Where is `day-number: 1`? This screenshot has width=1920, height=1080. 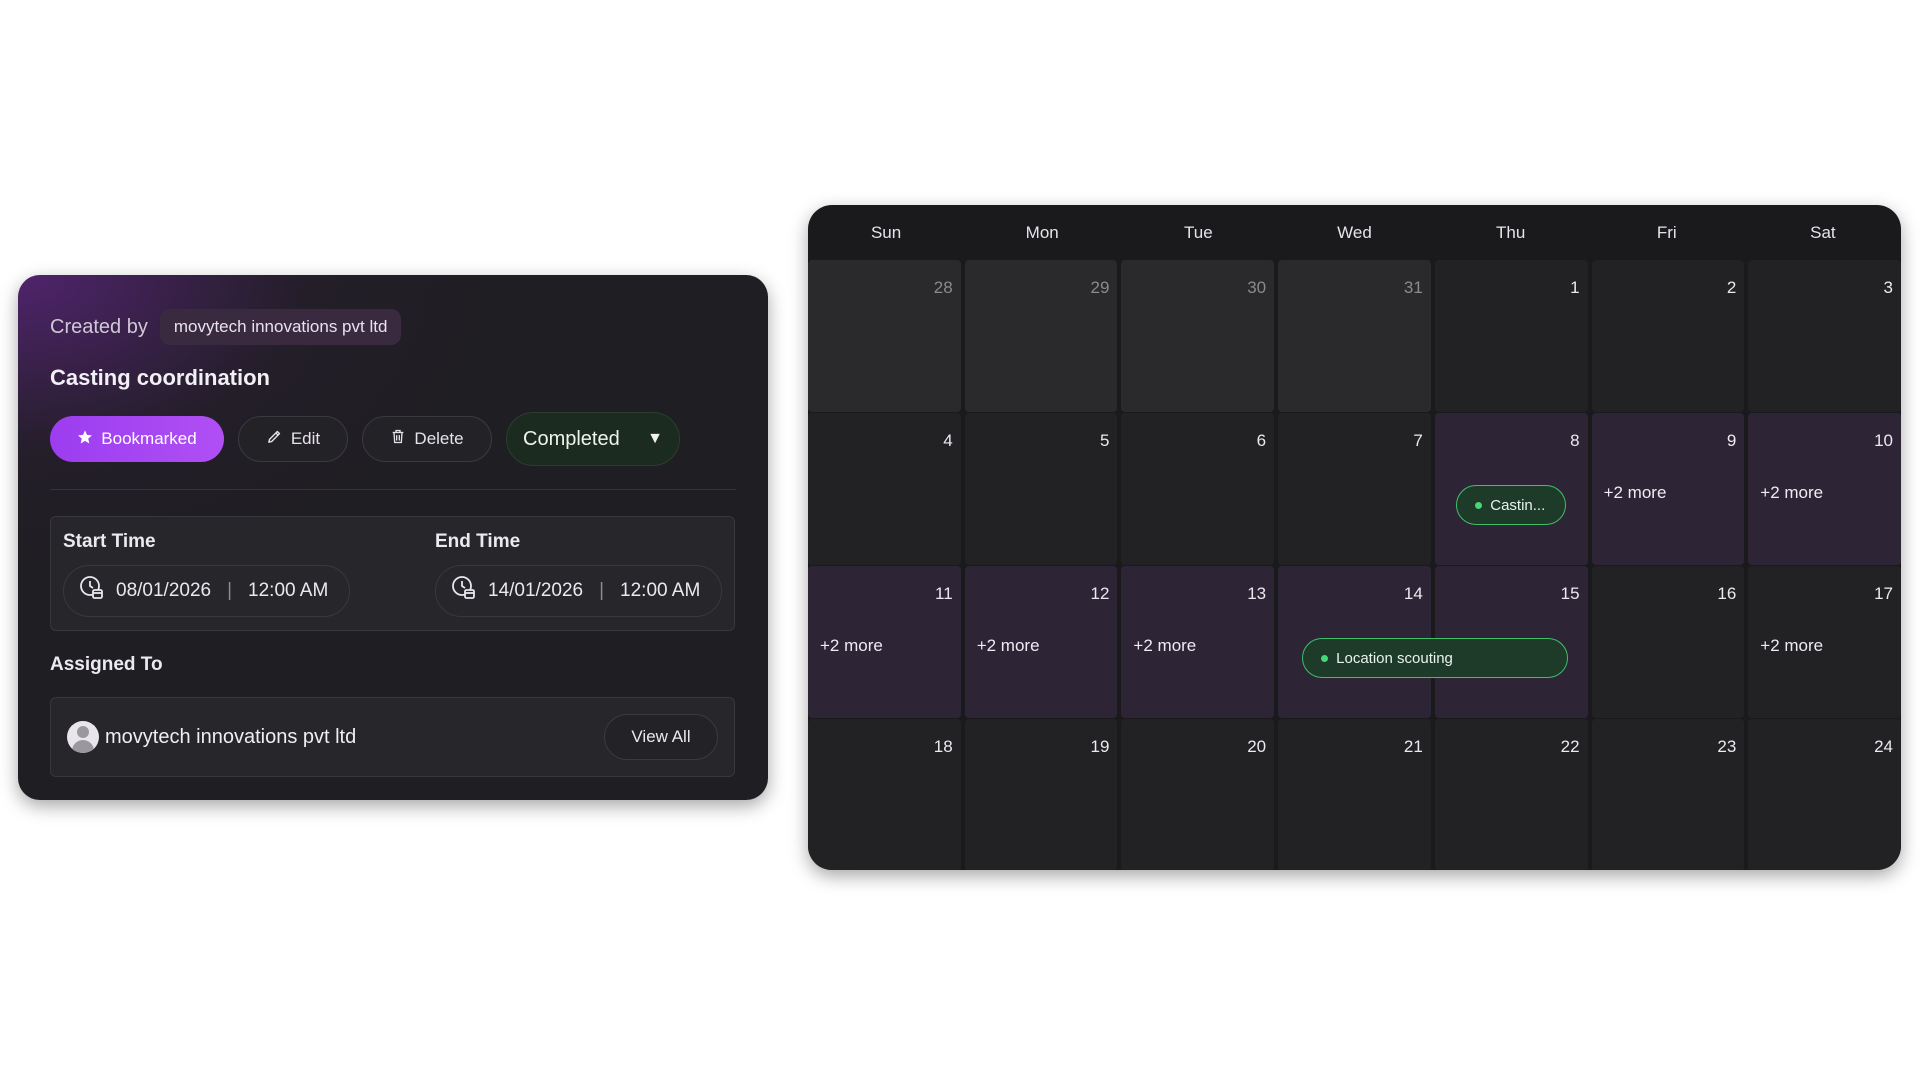 day-number: 1 is located at coordinates (1575, 287).